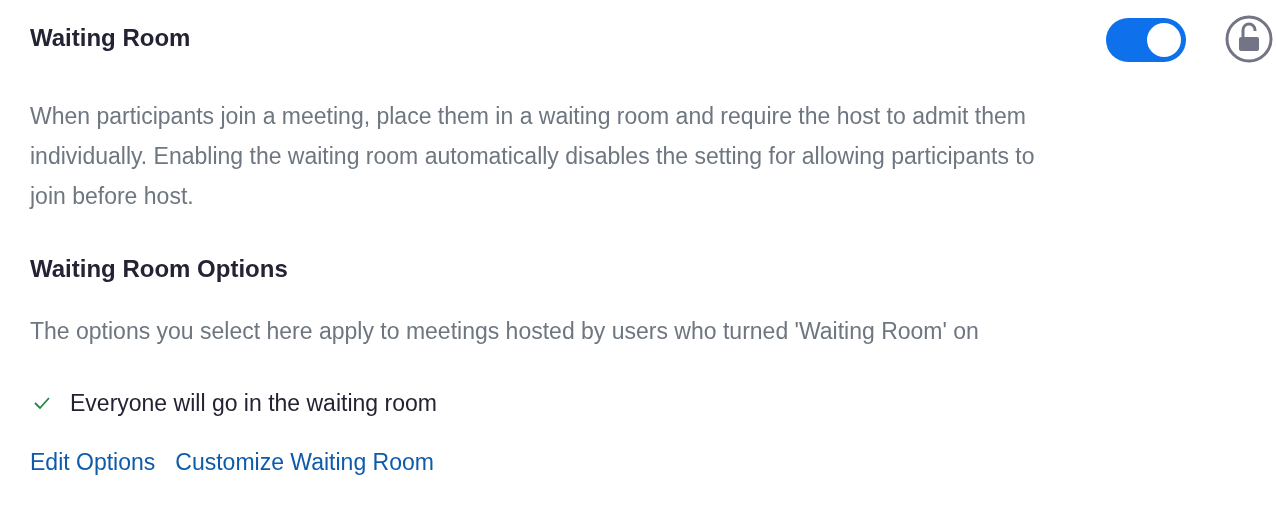 This screenshot has height=526, width=1276. Describe the element at coordinates (253, 403) in the screenshot. I see `option-label: Everyone will go in the waiting room` at that location.